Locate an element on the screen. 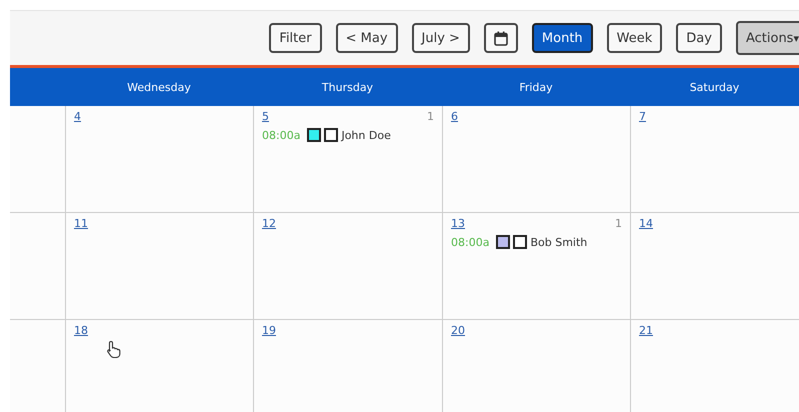  day-number-link: 11 is located at coordinates (81, 223).